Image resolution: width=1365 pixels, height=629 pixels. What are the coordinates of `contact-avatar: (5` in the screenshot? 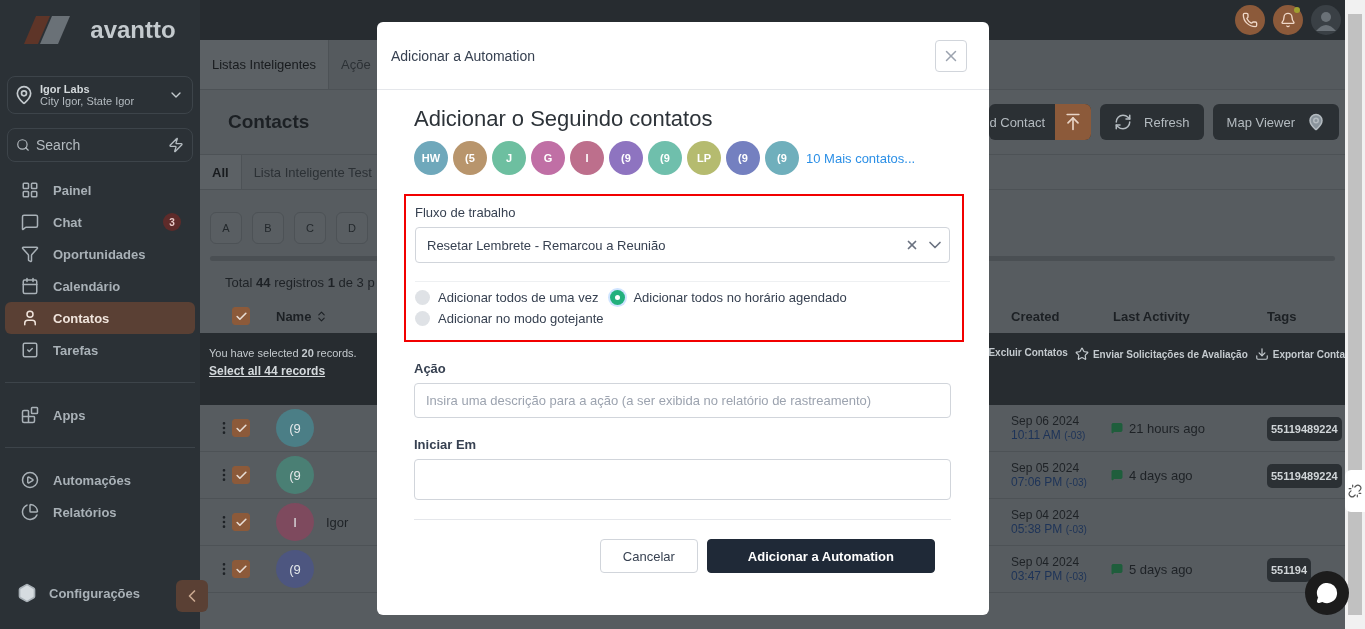 It's located at (470, 158).